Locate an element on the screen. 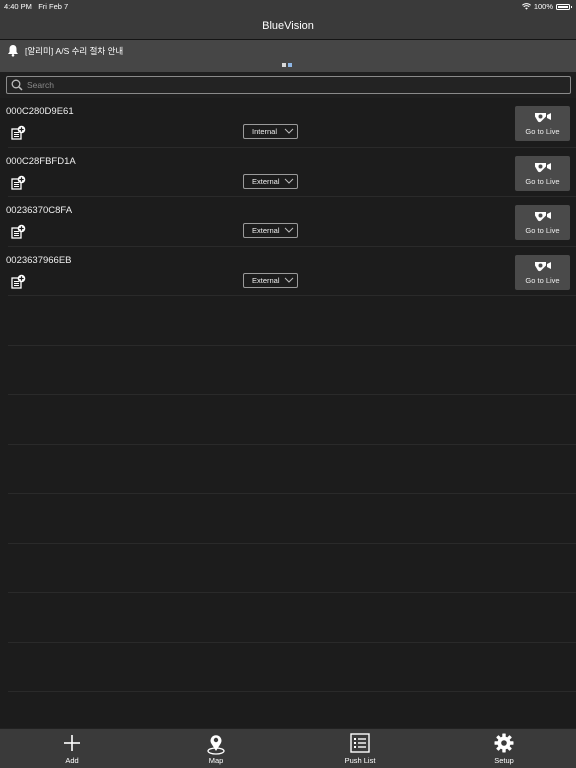 The height and width of the screenshot is (768, 576). search-field is located at coordinates (288, 85).